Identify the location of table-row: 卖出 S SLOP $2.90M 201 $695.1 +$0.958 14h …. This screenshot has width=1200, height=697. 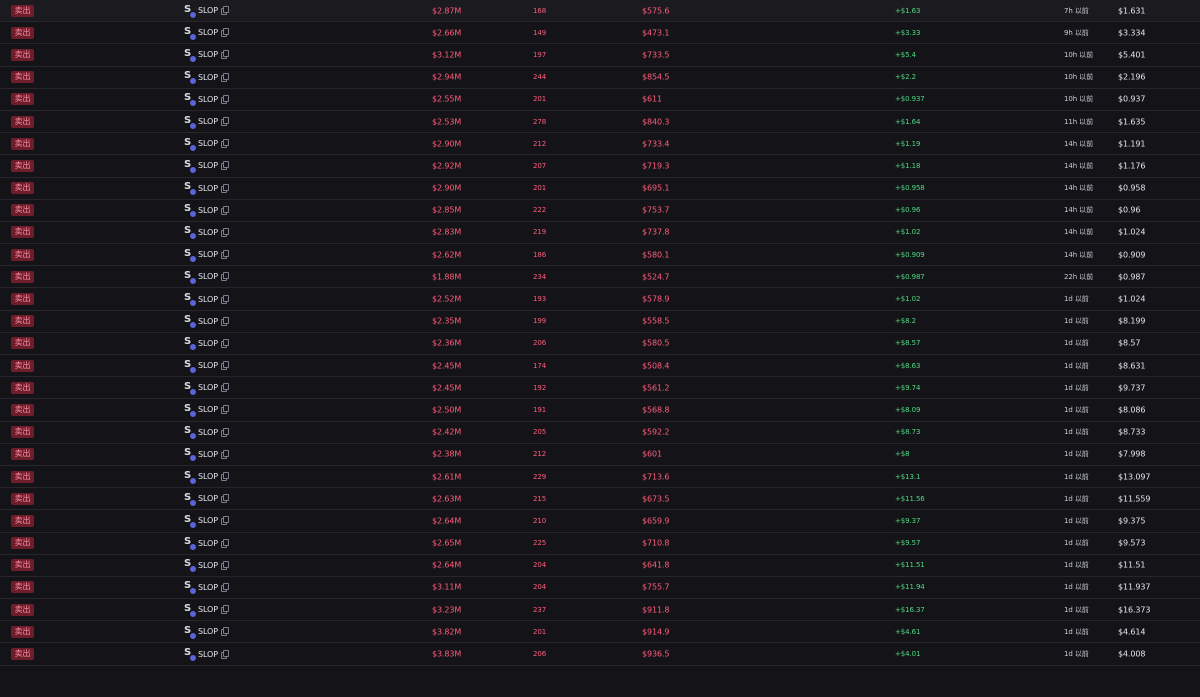
(600, 189).